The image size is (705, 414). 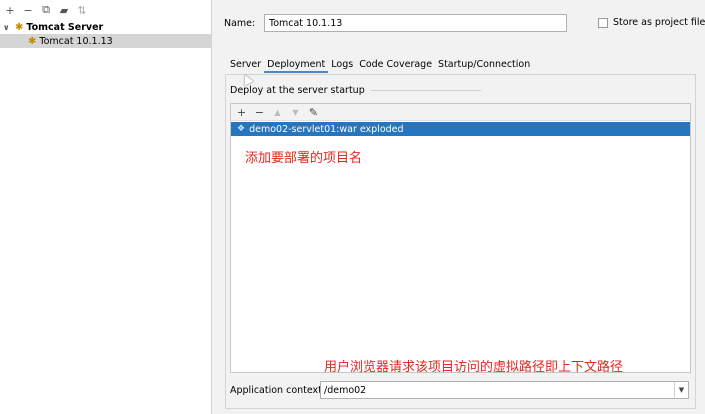 I want to click on folder-icon: ▰, so click(x=64, y=10).